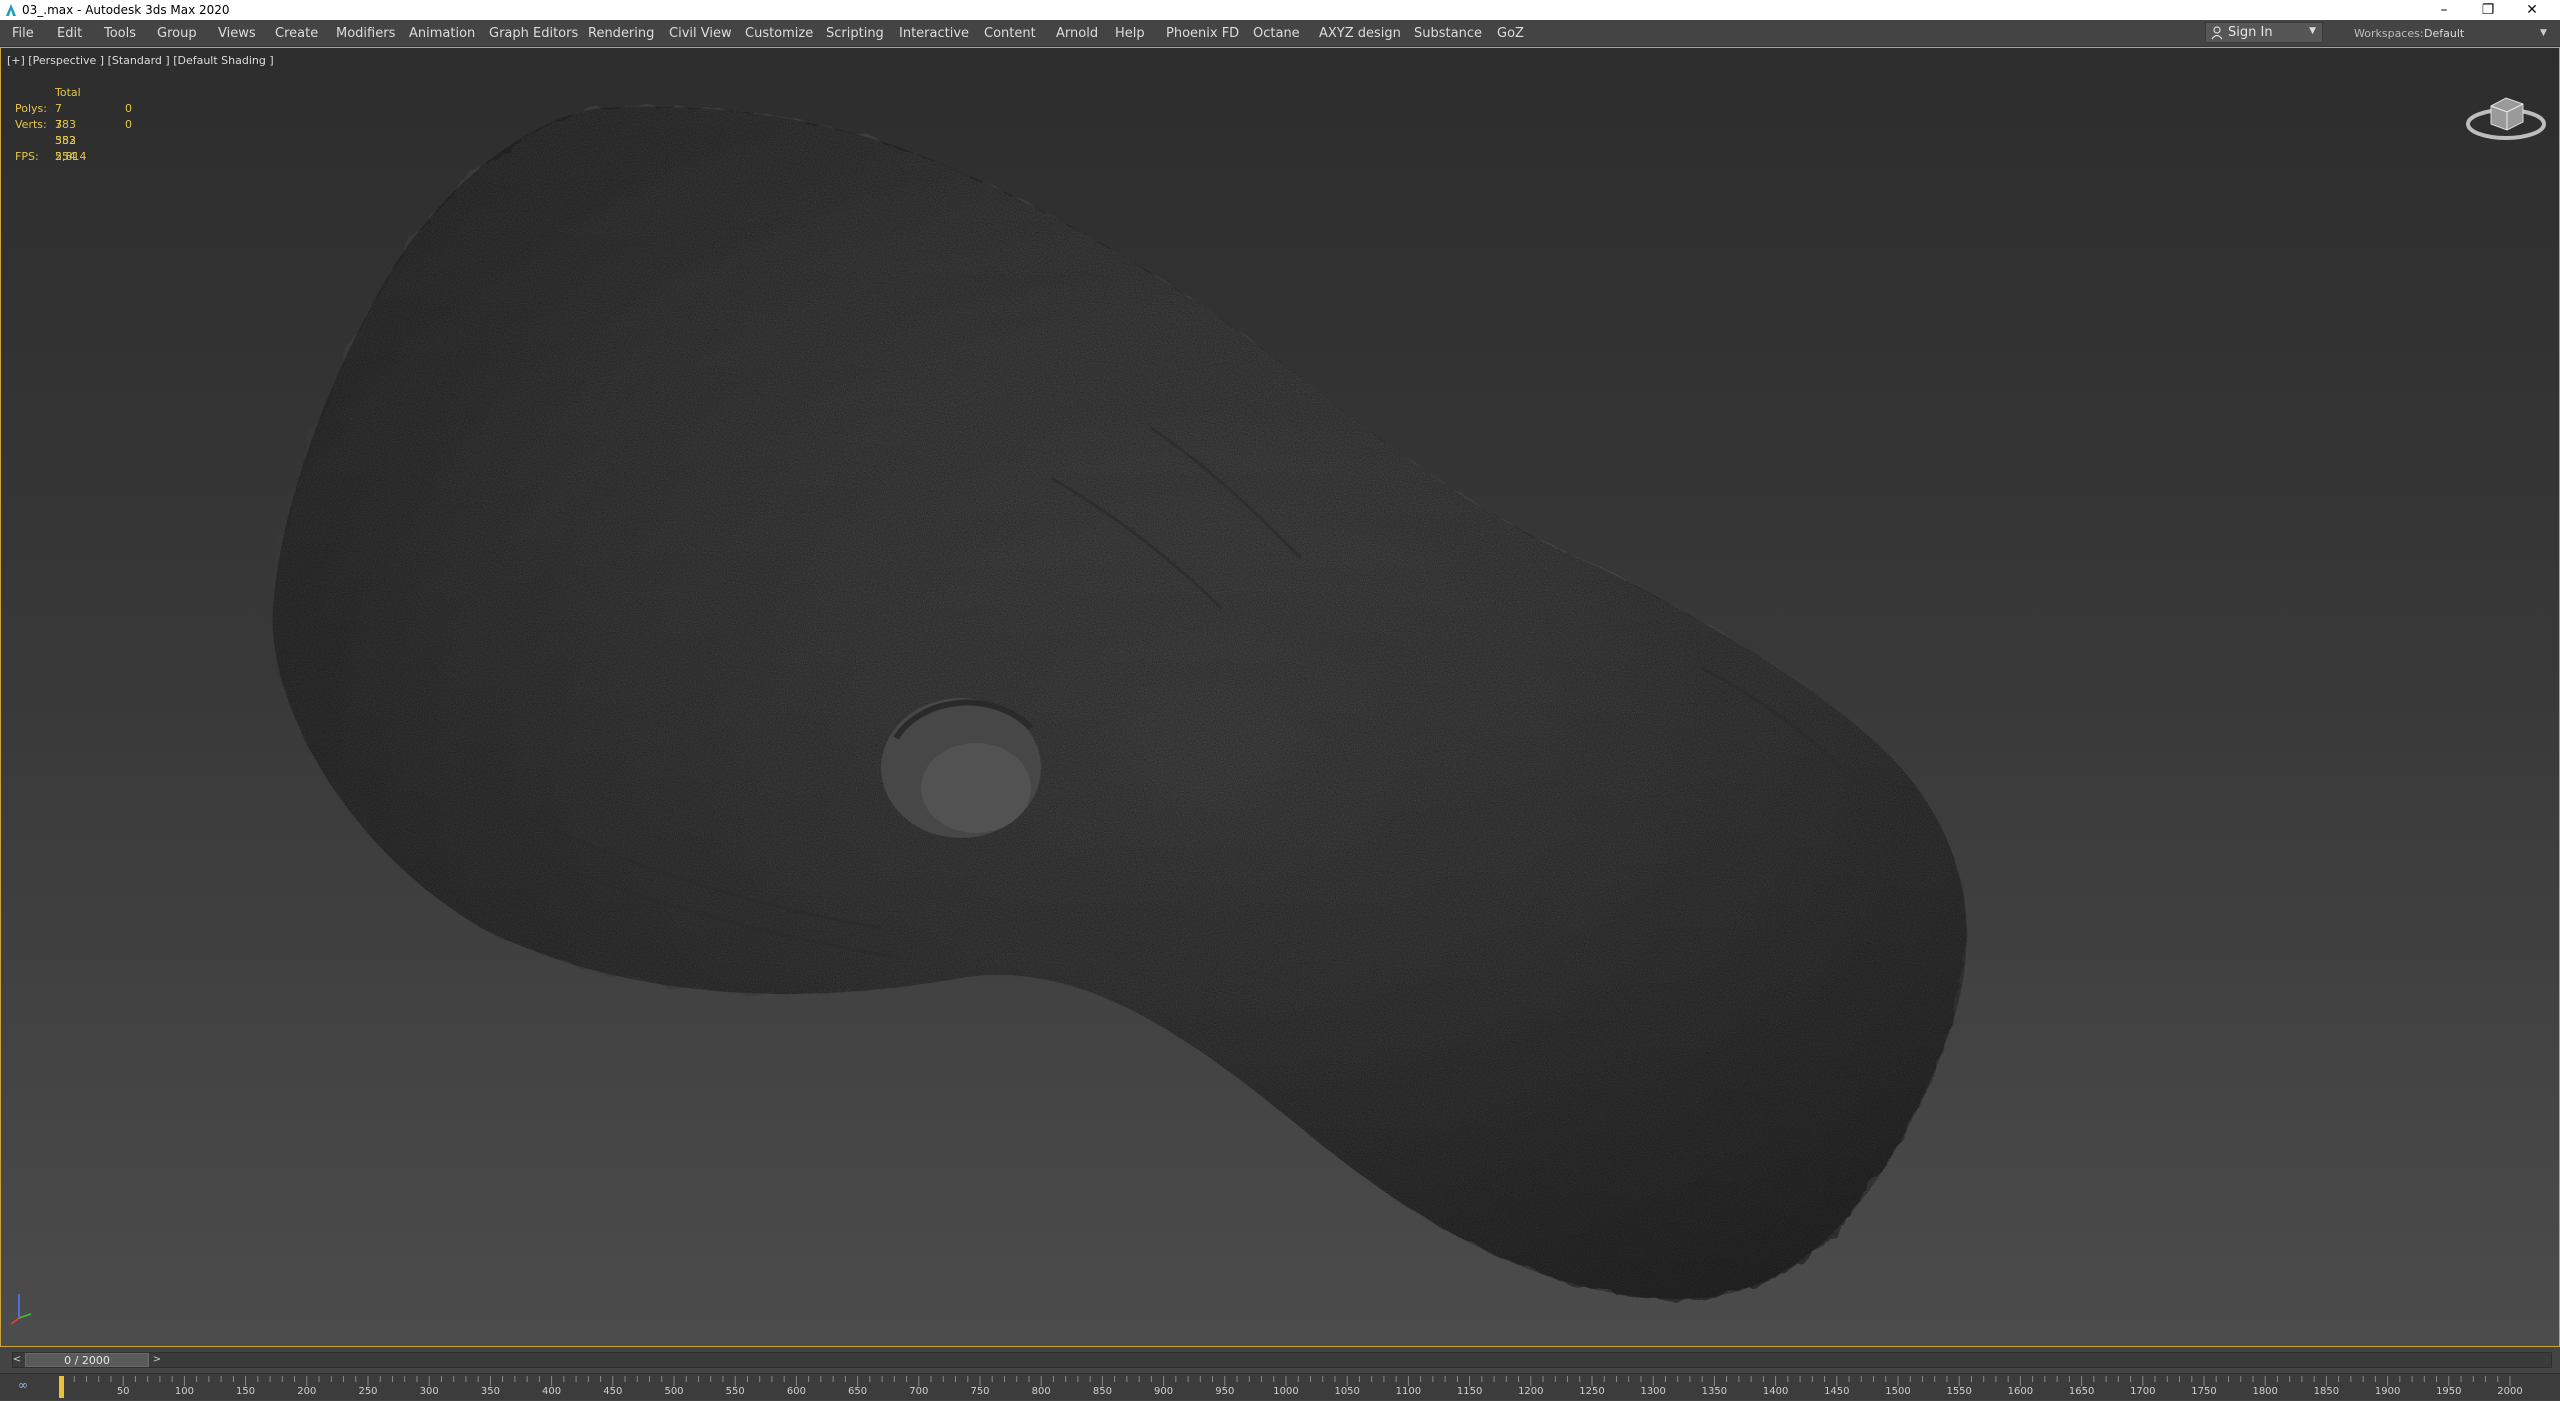 Image resolution: width=2560 pixels, height=1401 pixels. What do you see at coordinates (365, 33) in the screenshot?
I see `menu-modifiers: Modifiers` at bounding box center [365, 33].